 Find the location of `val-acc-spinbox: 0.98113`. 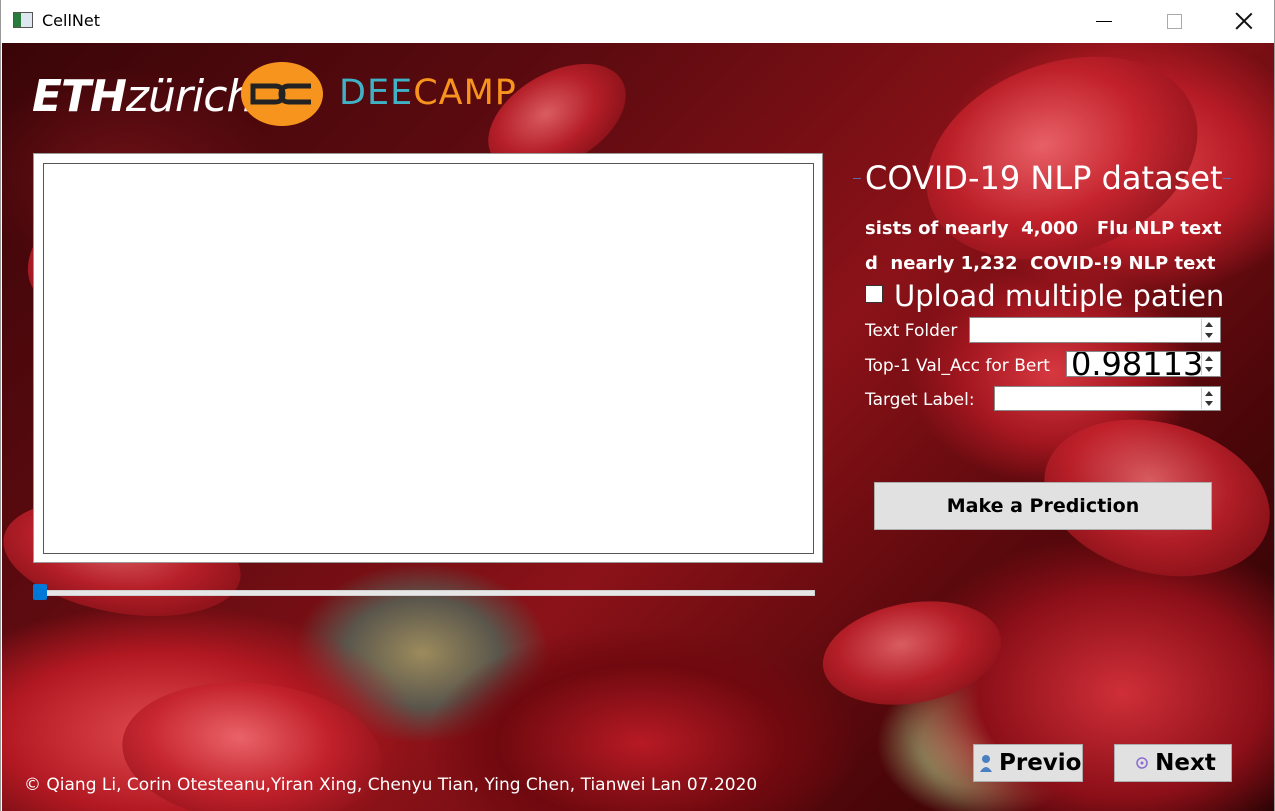

val-acc-spinbox: 0.98113 is located at coordinates (1143, 364).